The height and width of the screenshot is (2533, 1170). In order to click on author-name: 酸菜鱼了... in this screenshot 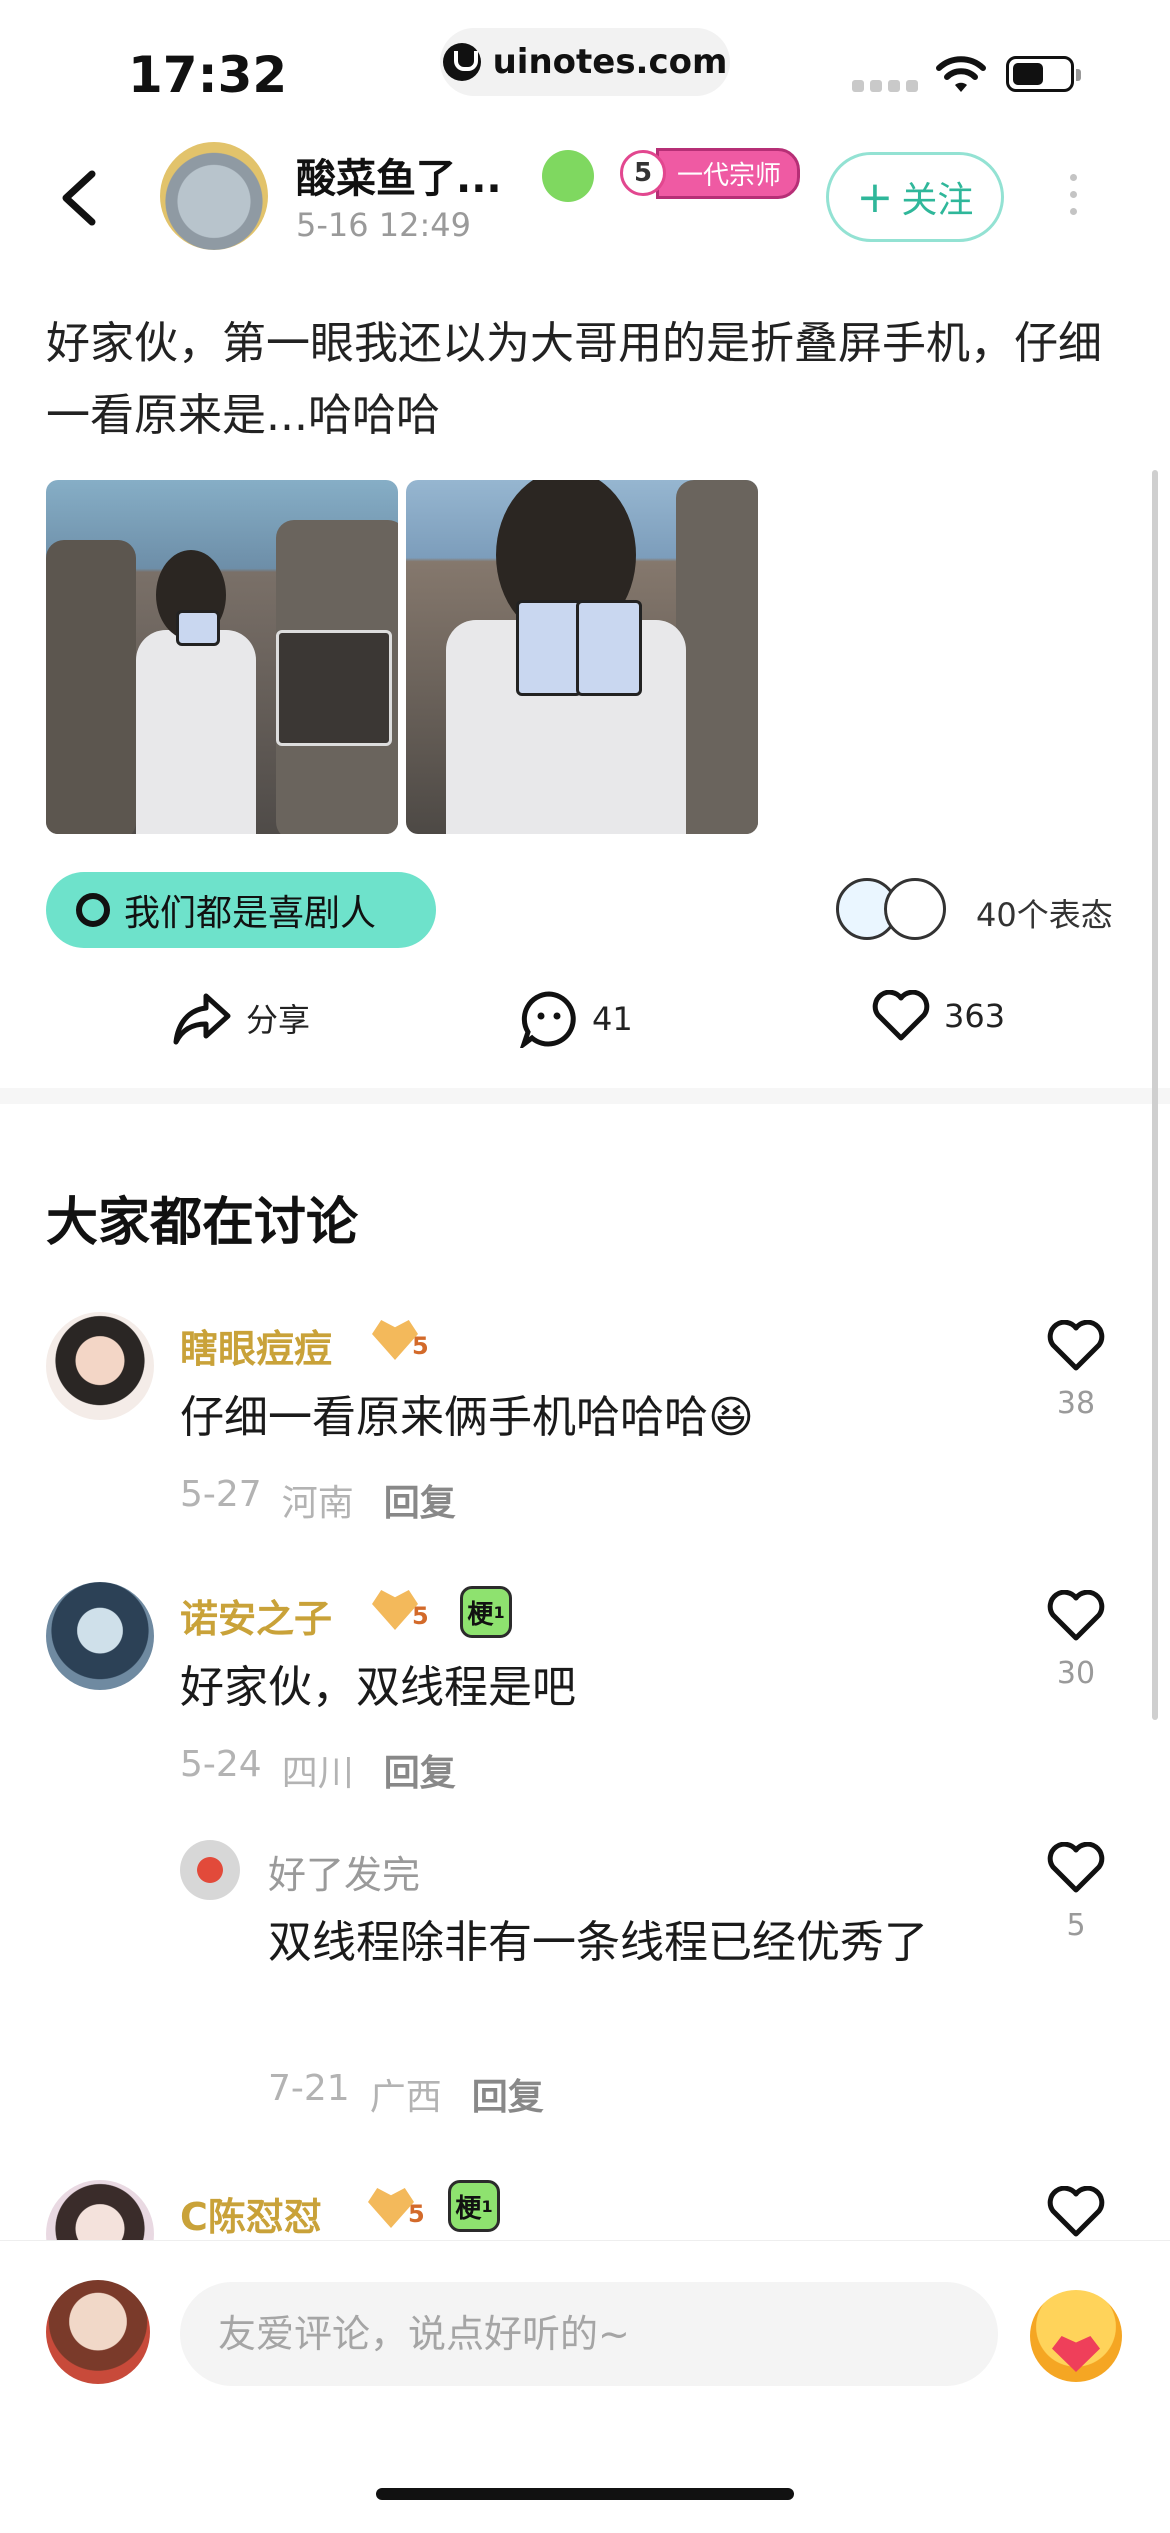, I will do `click(399, 175)`.